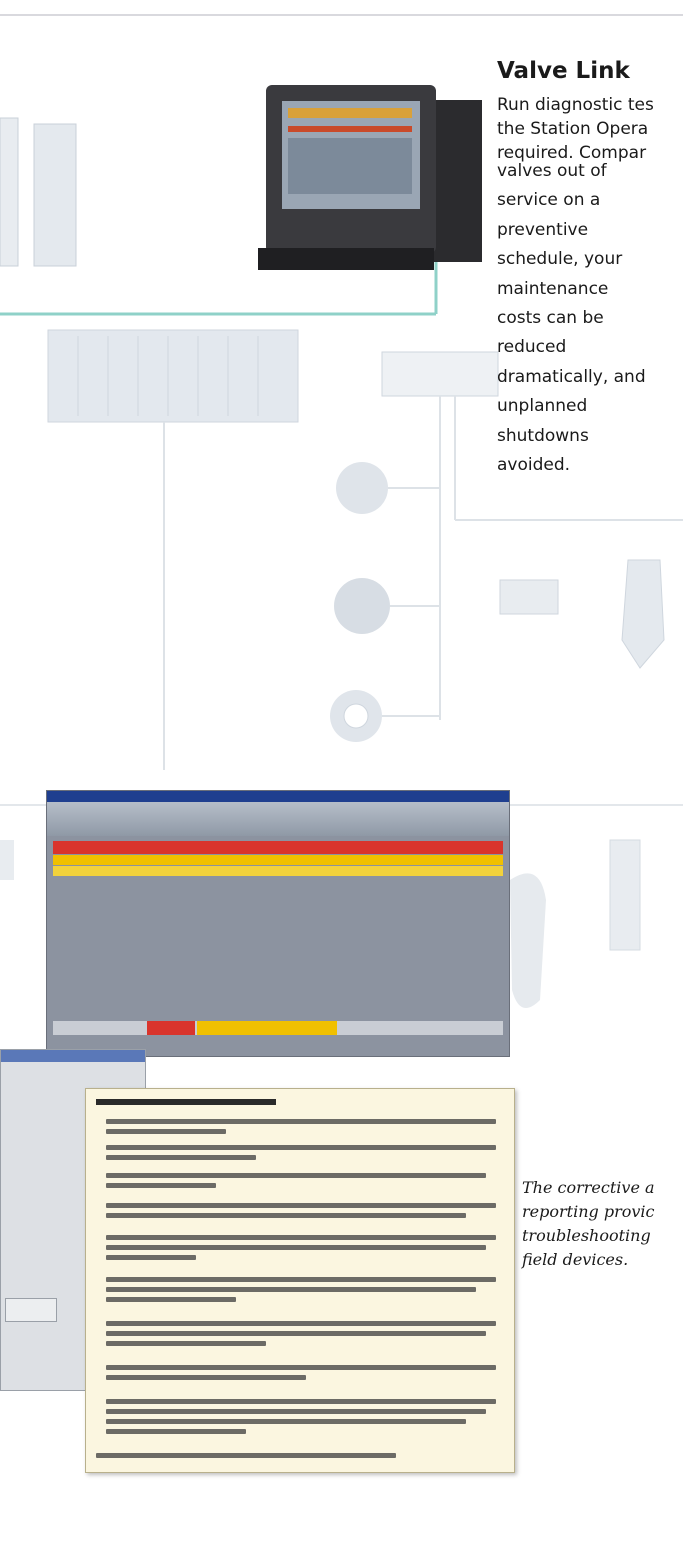 This screenshot has width=683, height=1548. What do you see at coordinates (588, 1211) in the screenshot?
I see `caption-line: reporting provic` at bounding box center [588, 1211].